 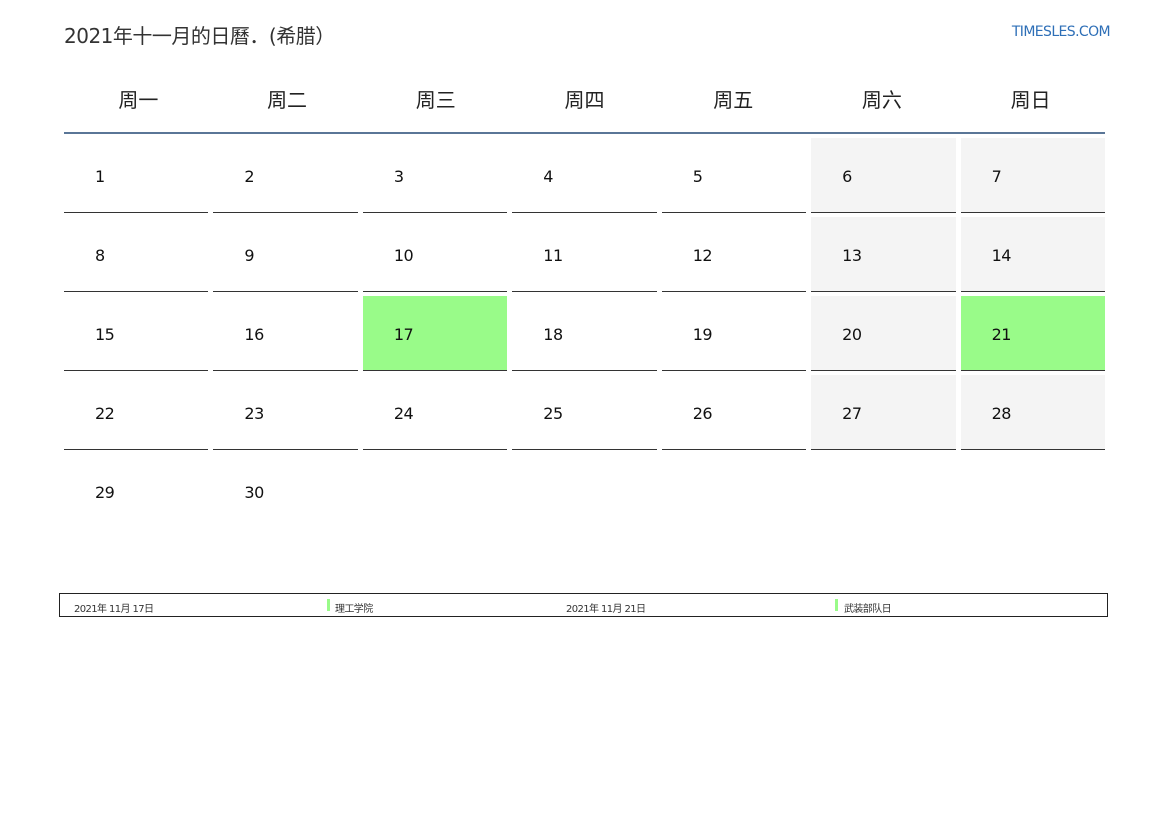 What do you see at coordinates (702, 413) in the screenshot?
I see `day-number: 26` at bounding box center [702, 413].